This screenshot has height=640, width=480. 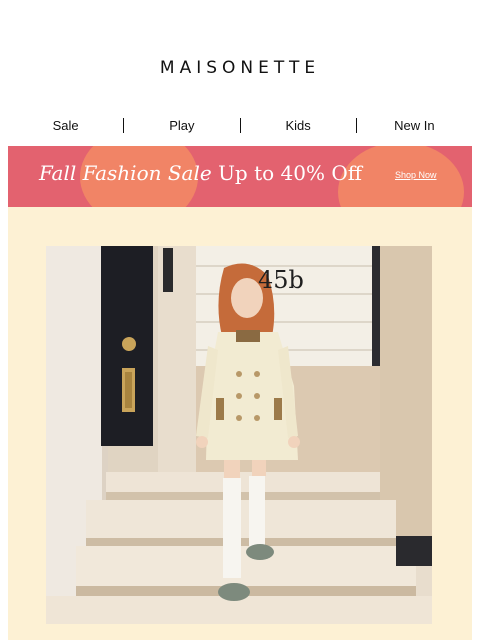 What do you see at coordinates (414, 125) in the screenshot?
I see `nav-item-new-in: New In` at bounding box center [414, 125].